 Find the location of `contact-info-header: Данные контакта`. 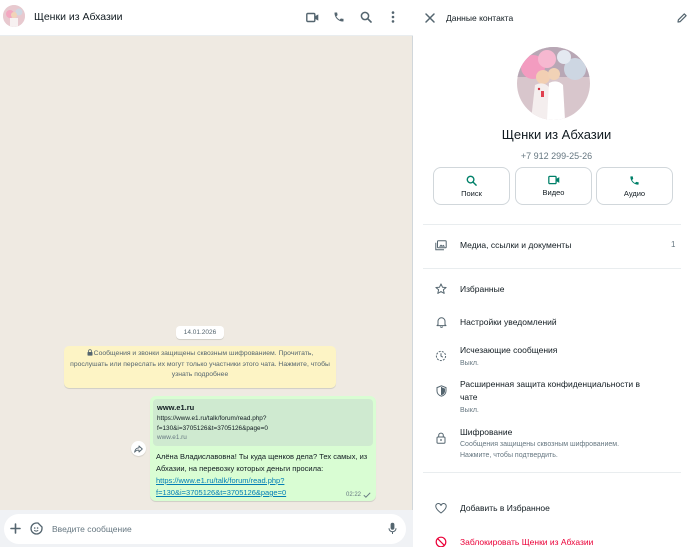

contact-info-header: Данные контакта is located at coordinates (556, 18).